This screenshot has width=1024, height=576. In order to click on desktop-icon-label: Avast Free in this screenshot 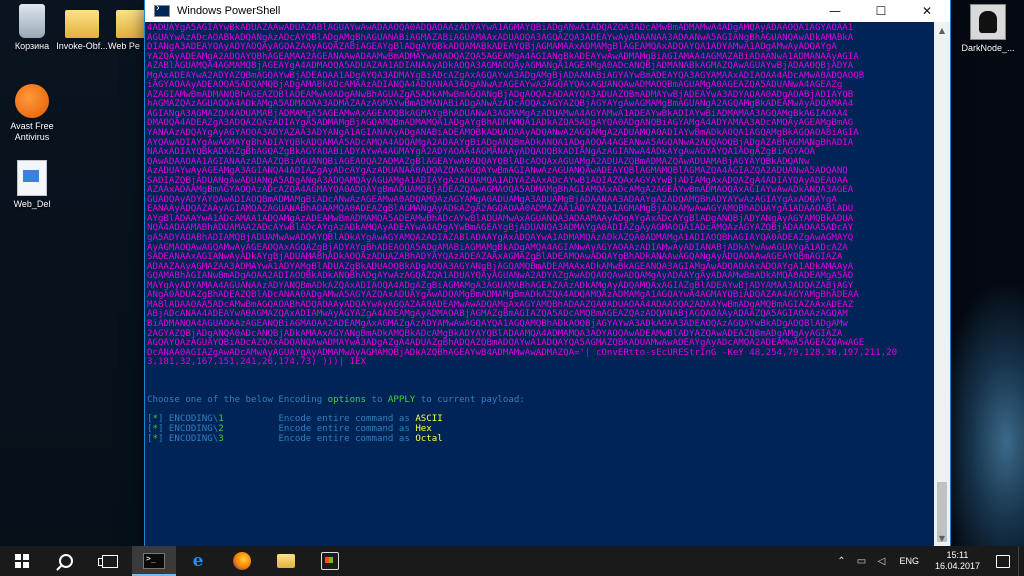, I will do `click(32, 126)`.